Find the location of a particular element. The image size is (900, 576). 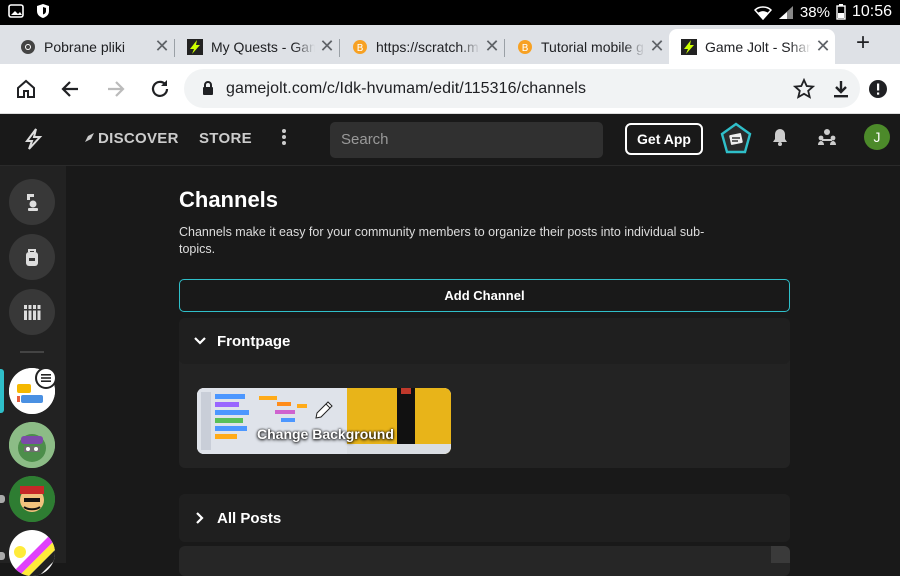

battery-percent: 38% is located at coordinates (814, 12).